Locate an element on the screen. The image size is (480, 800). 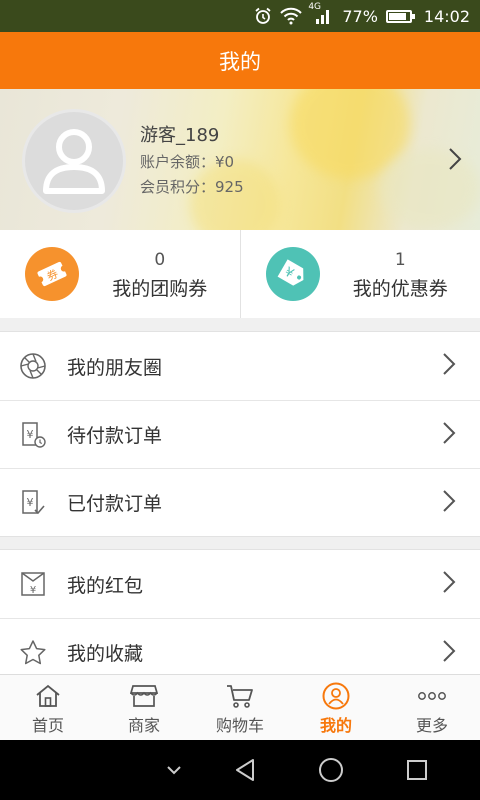
pending-payment-icon: ¥ is located at coordinates (33, 435).